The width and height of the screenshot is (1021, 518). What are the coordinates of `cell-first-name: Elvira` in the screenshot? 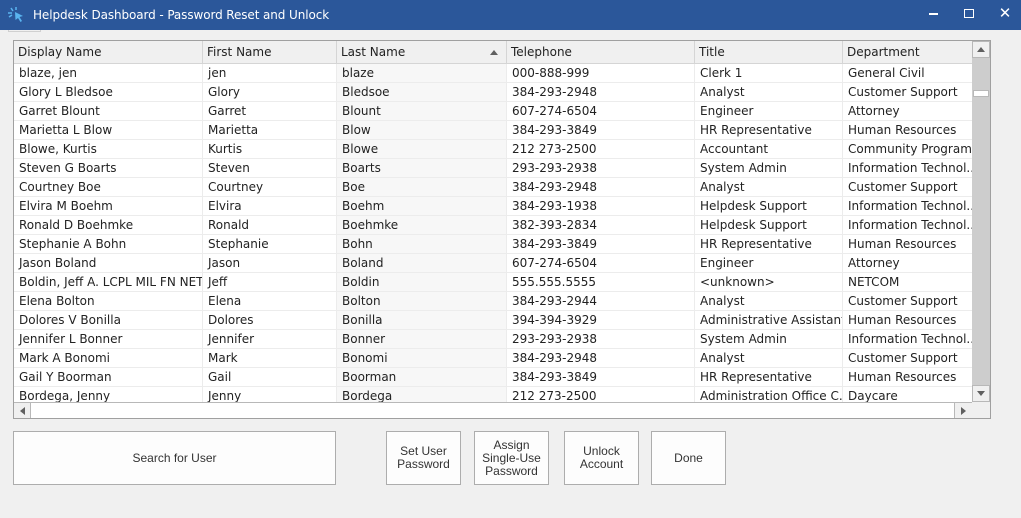 It's located at (270, 206).